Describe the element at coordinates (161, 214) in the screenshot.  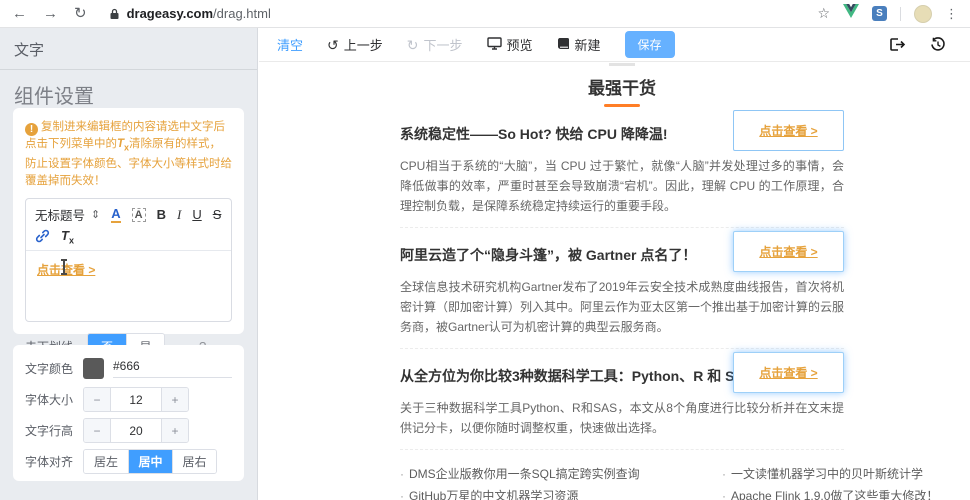
I see `bold-button: B` at that location.